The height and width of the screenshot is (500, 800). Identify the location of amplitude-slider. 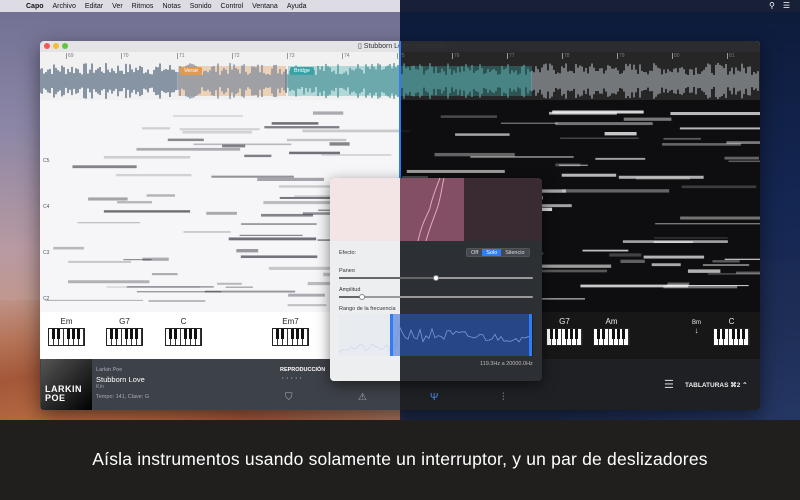
(436, 297).